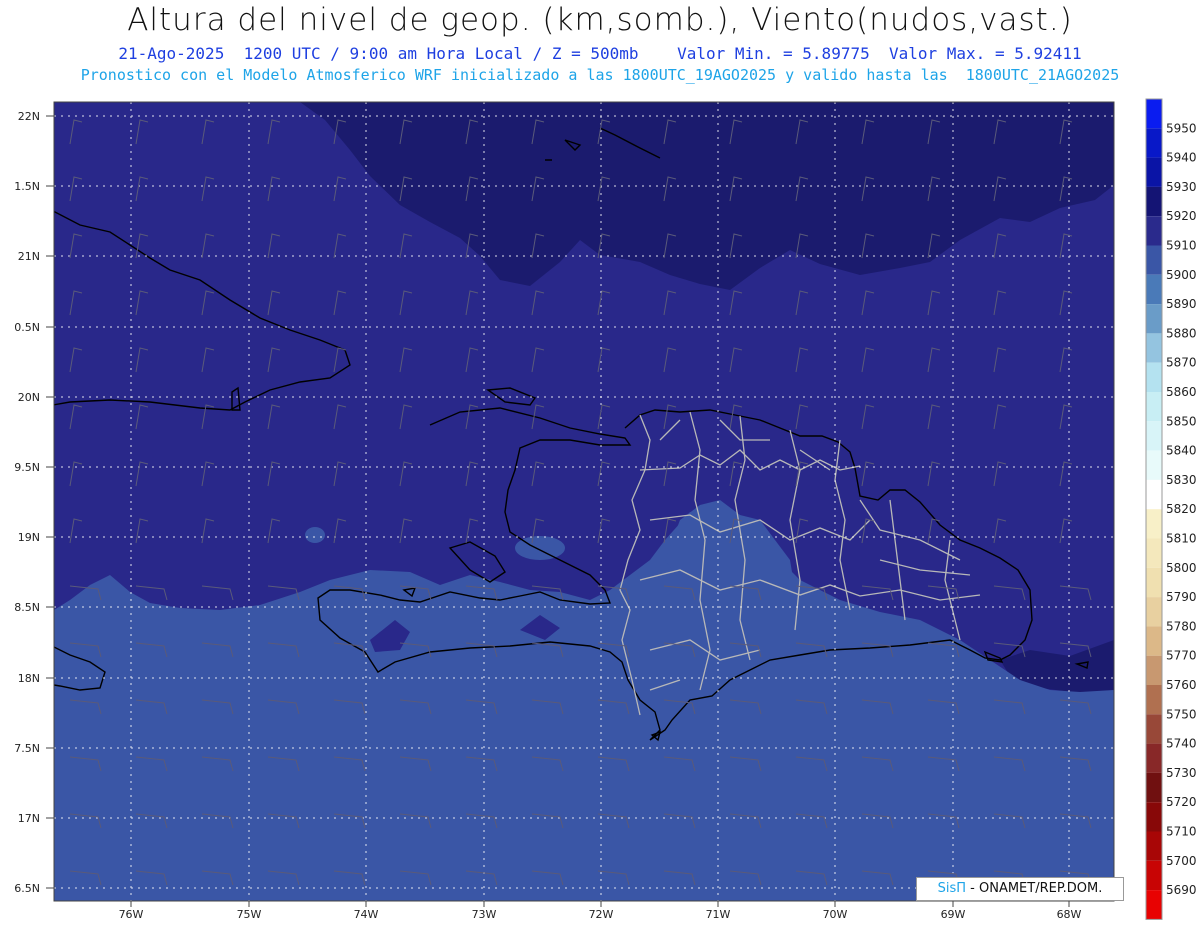 The width and height of the screenshot is (1200, 927). Describe the element at coordinates (1181, 685) in the screenshot. I see `colorbar-label: 5760` at that location.